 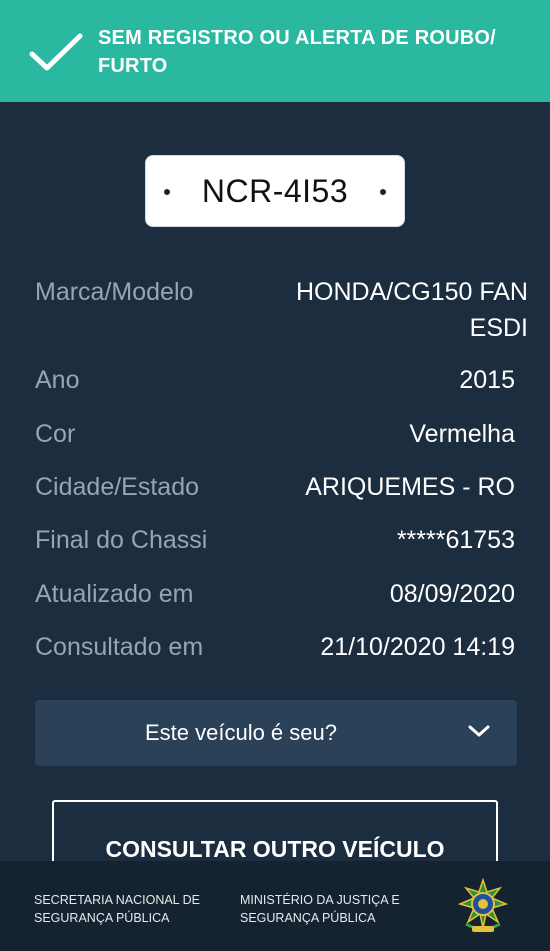 What do you see at coordinates (240, 732) in the screenshot?
I see `ownership-question: Este veículo é seu?` at bounding box center [240, 732].